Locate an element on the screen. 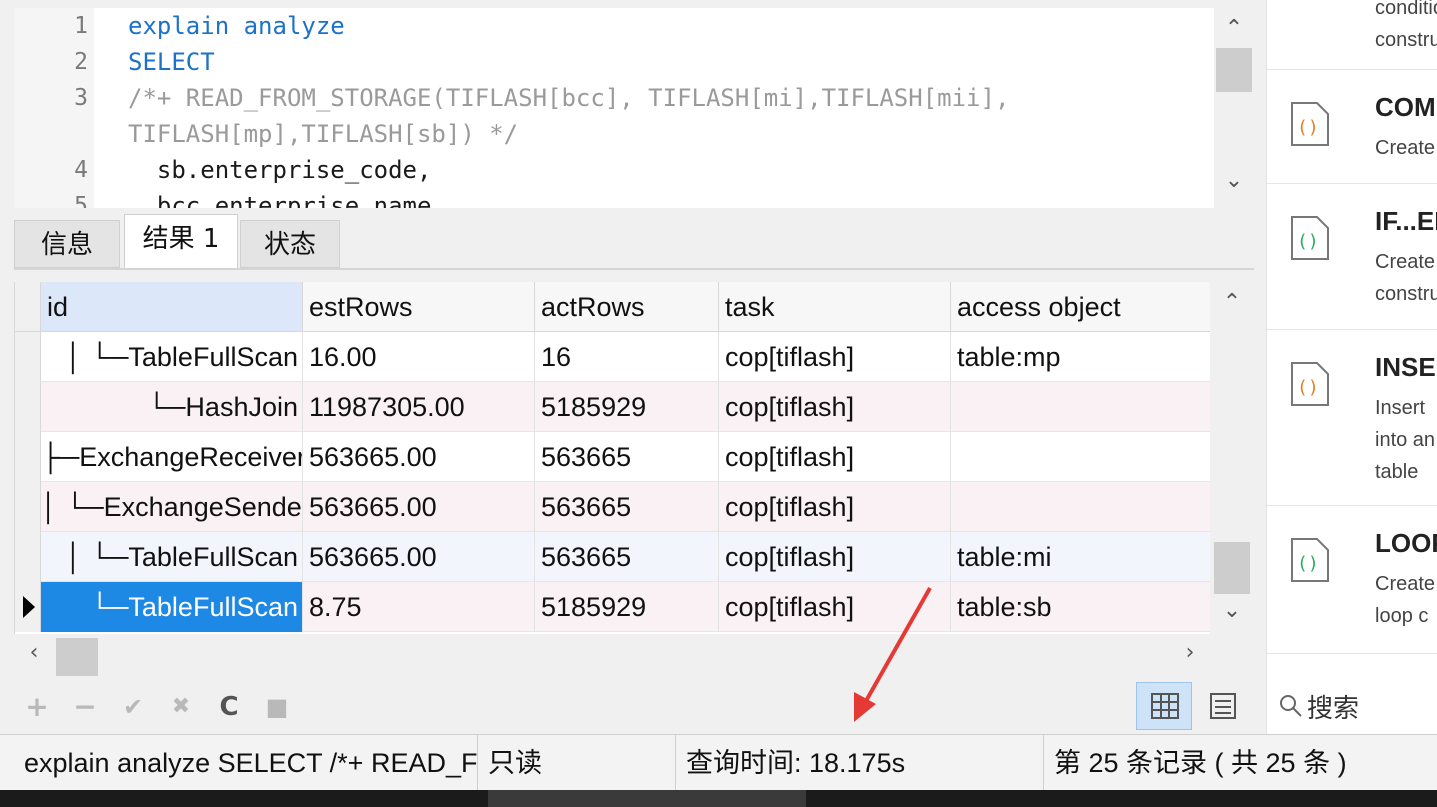 Image resolution: width=1437 pixels, height=807 pixels. tab-result-1: 结果 1 is located at coordinates (181, 242).